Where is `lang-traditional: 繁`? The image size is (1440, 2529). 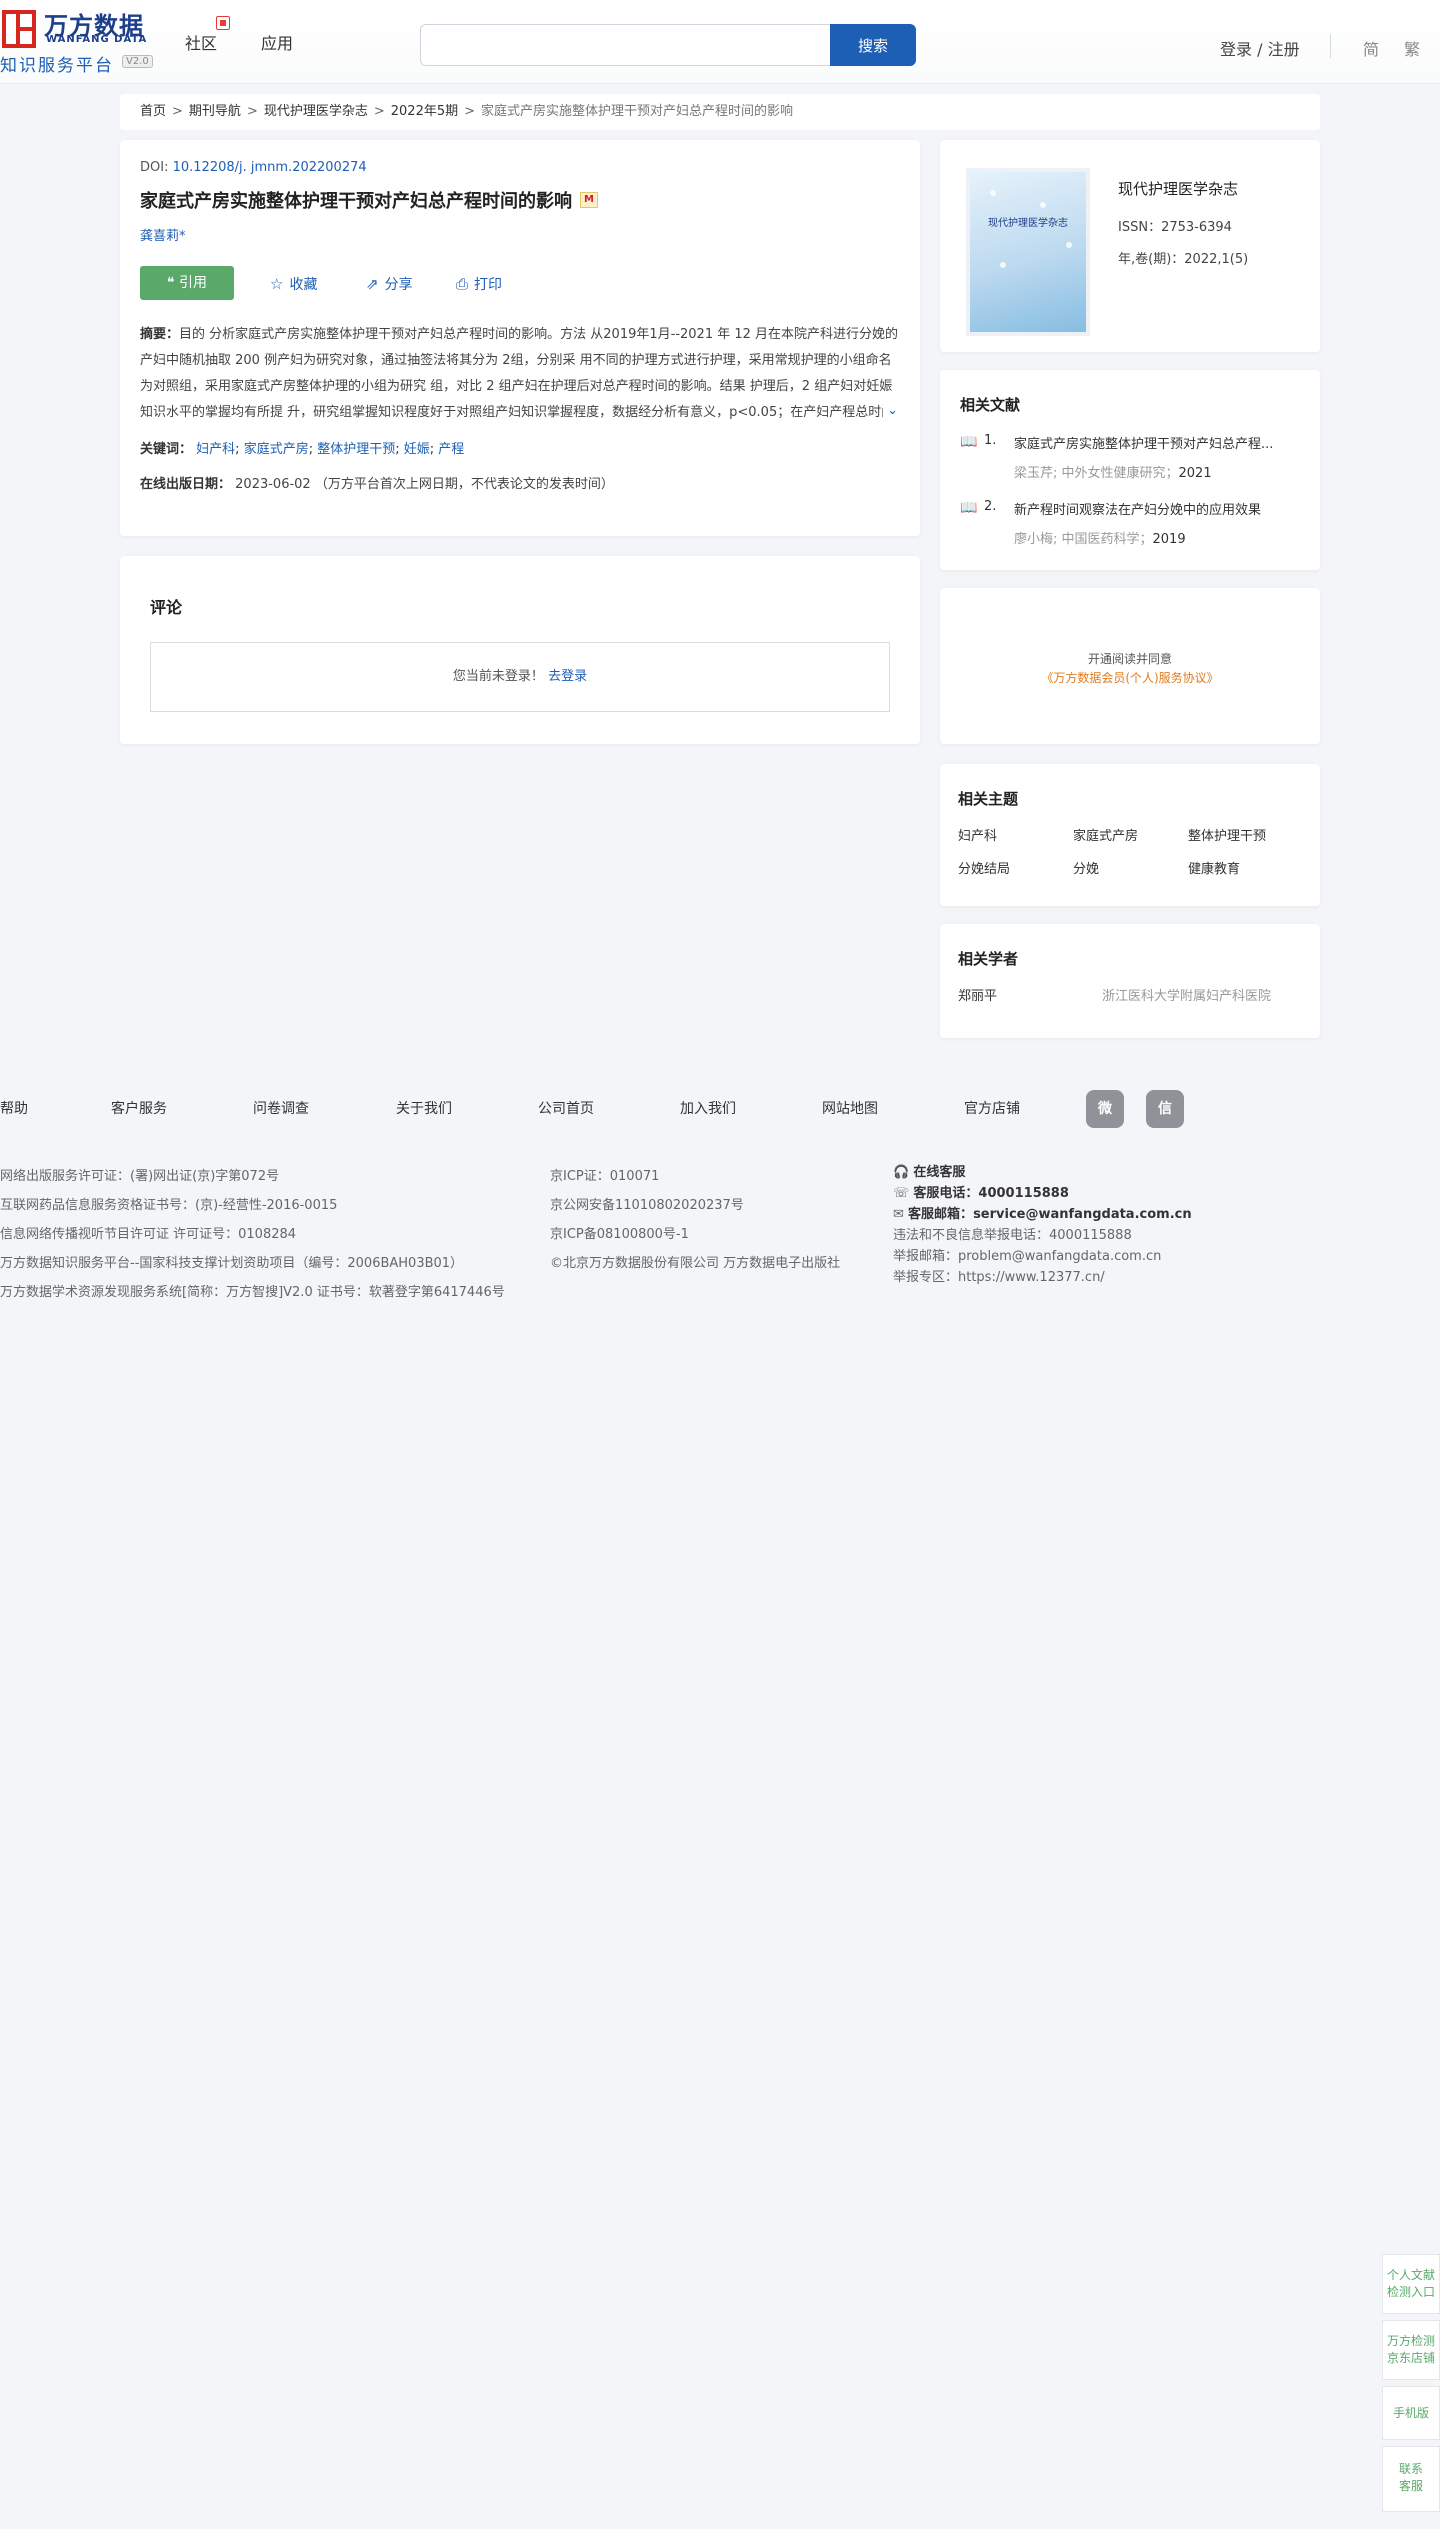 lang-traditional: 繁 is located at coordinates (1412, 48).